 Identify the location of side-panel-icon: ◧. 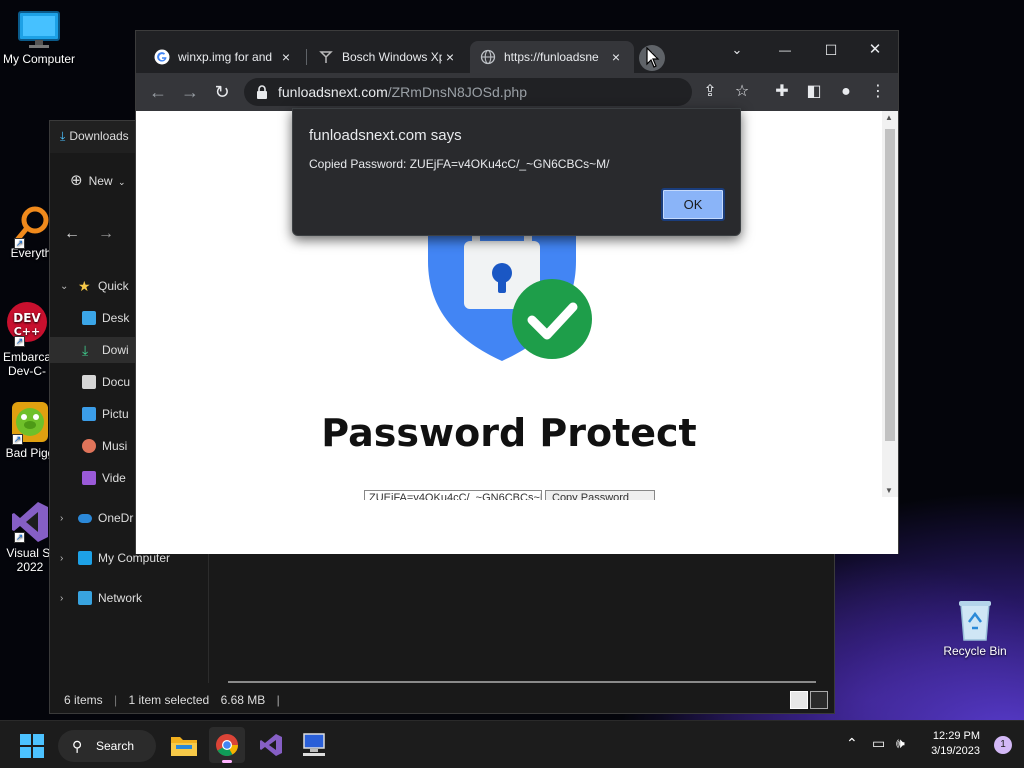
(814, 92).